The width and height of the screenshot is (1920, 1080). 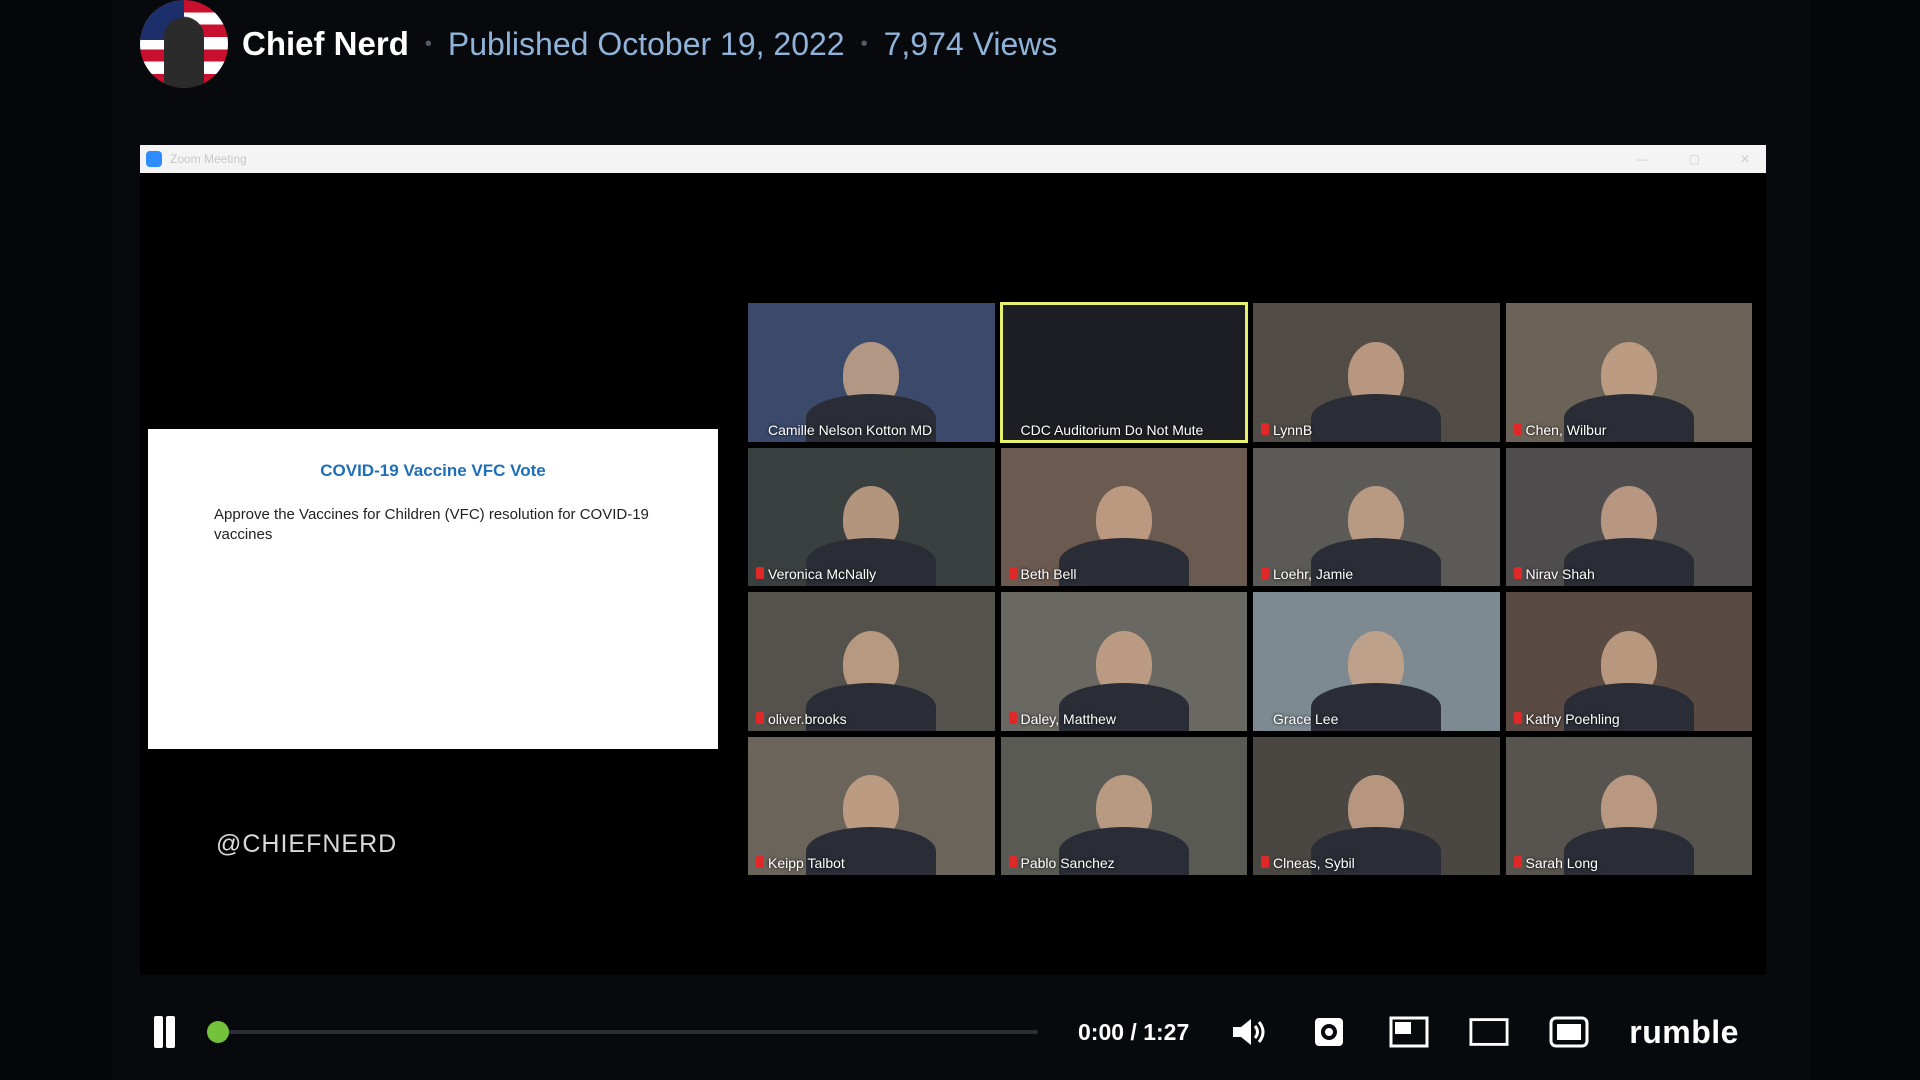 I want to click on publish-date: Published October 19, 2022, so click(x=646, y=43).